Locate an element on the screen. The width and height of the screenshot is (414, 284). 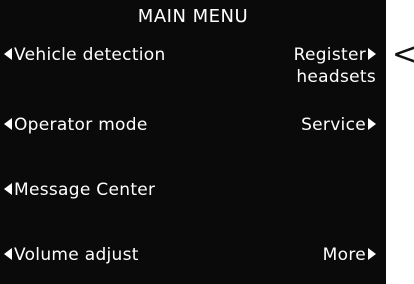
menu-item-register-headsets: Register headsets is located at coordinates (335, 66).